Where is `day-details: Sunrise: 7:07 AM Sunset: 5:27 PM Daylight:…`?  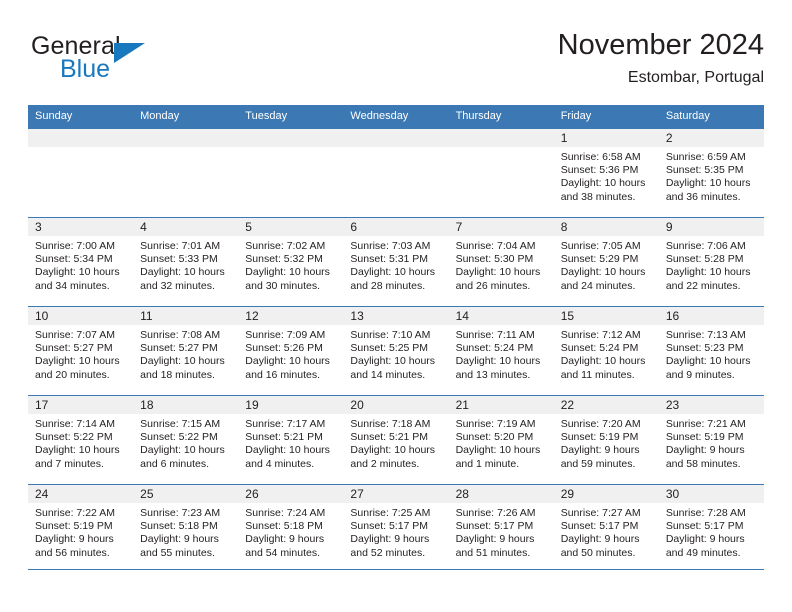
day-details: Sunrise: 7:07 AM Sunset: 5:27 PM Daylight:… is located at coordinates (80, 353).